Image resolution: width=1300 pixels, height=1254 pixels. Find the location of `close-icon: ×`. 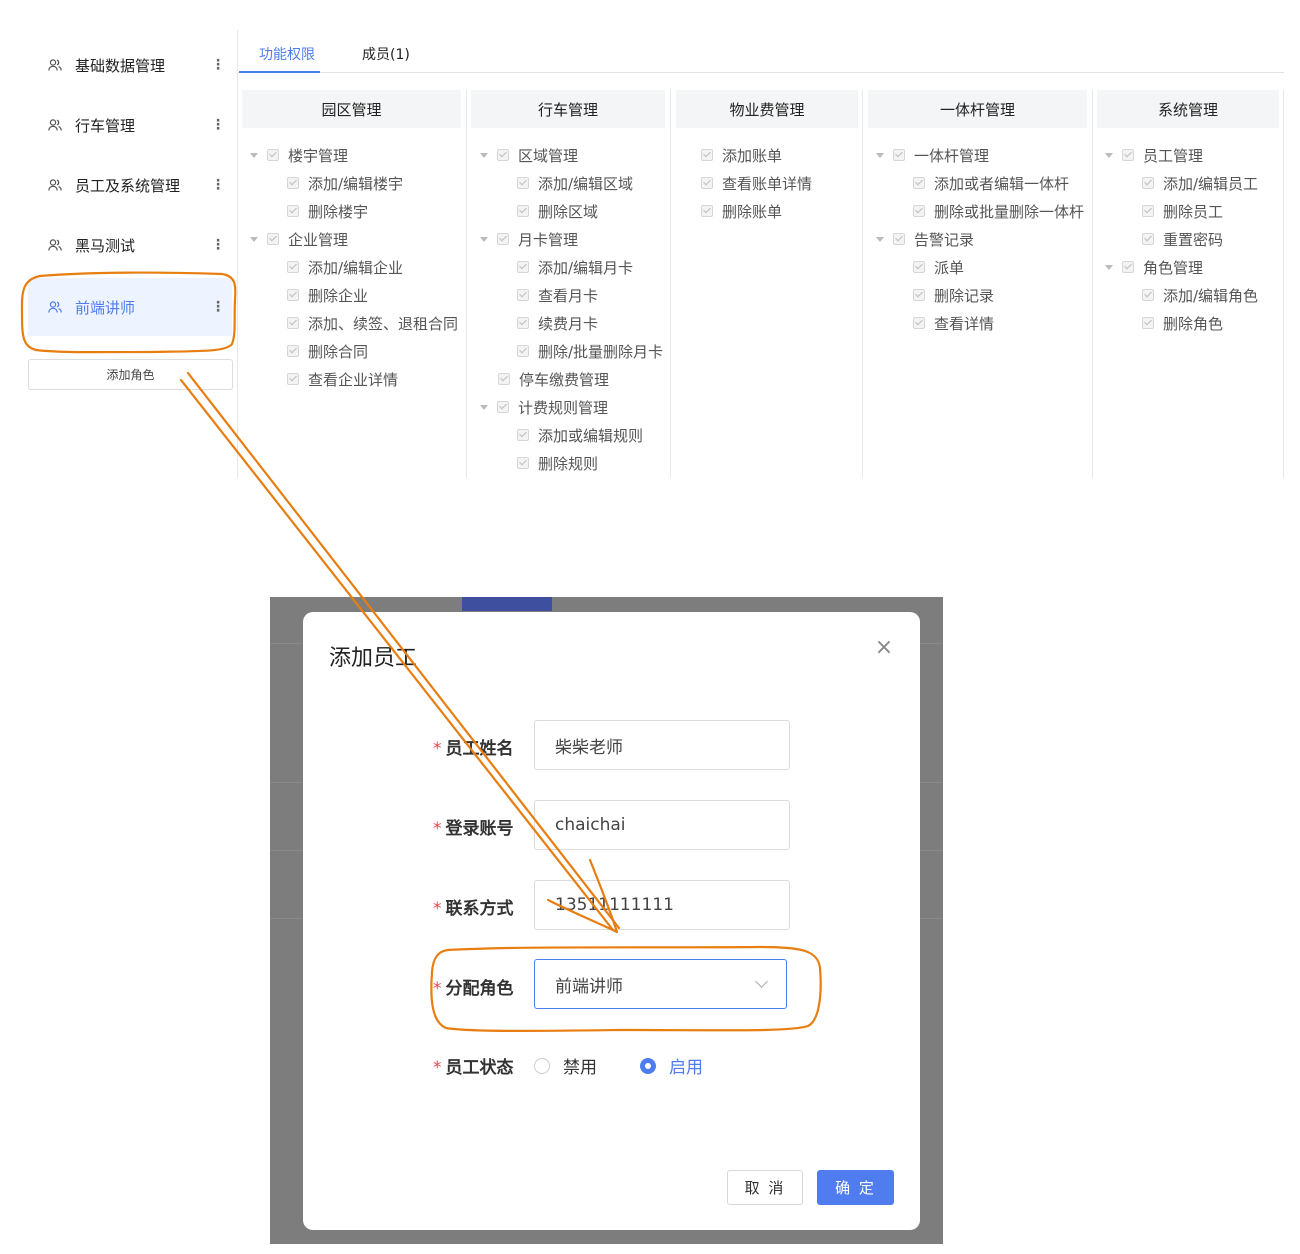

close-icon: × is located at coordinates (884, 648).